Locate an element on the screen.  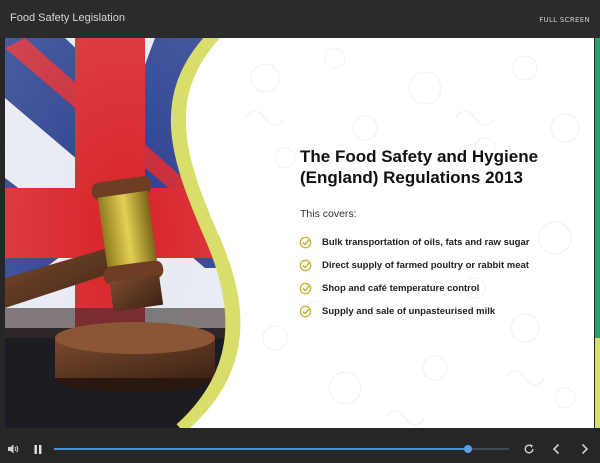
slide-progress-edge is located at coordinates (597, 233).